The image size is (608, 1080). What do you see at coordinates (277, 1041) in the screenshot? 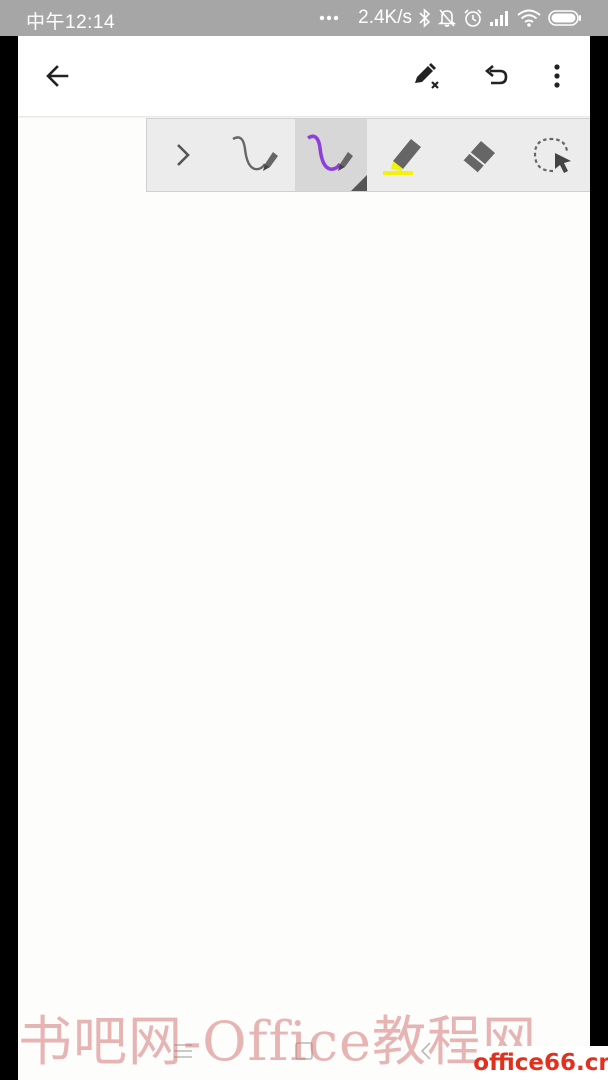
I see `watermark-text: 书吧网-Office教程网` at bounding box center [277, 1041].